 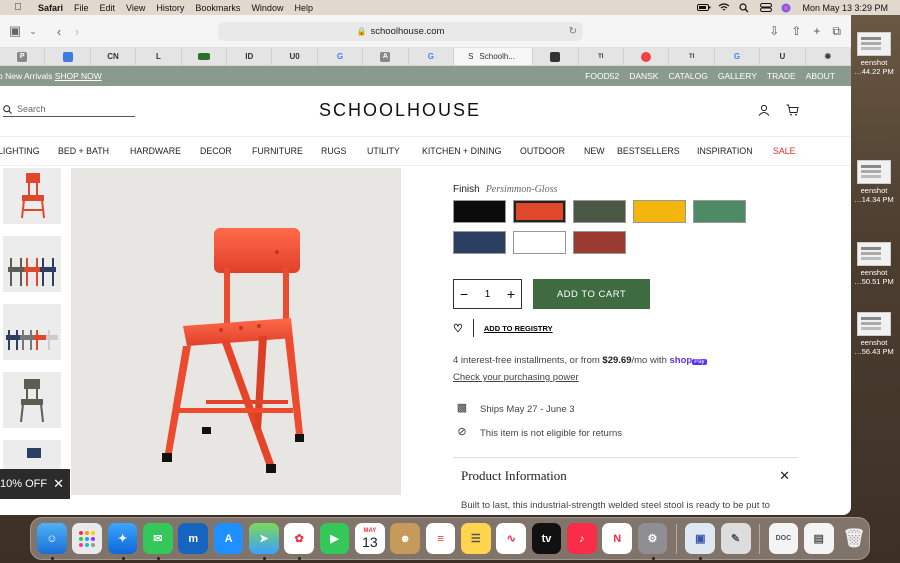 I want to click on share-icon: ⇧, so click(x=796, y=31).